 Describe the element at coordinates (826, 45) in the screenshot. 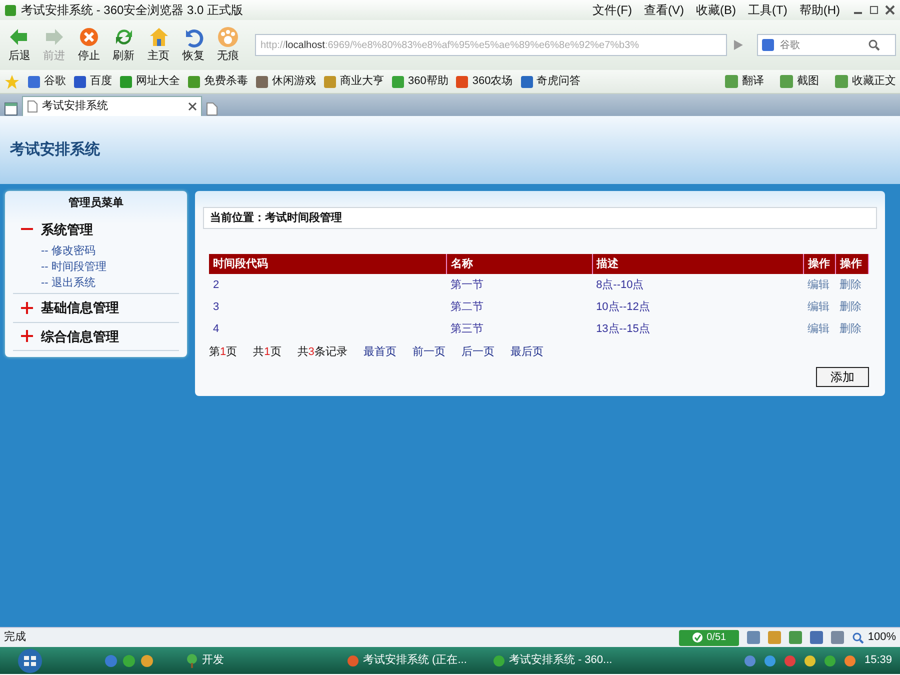

I see `search-box: 谷歌` at that location.